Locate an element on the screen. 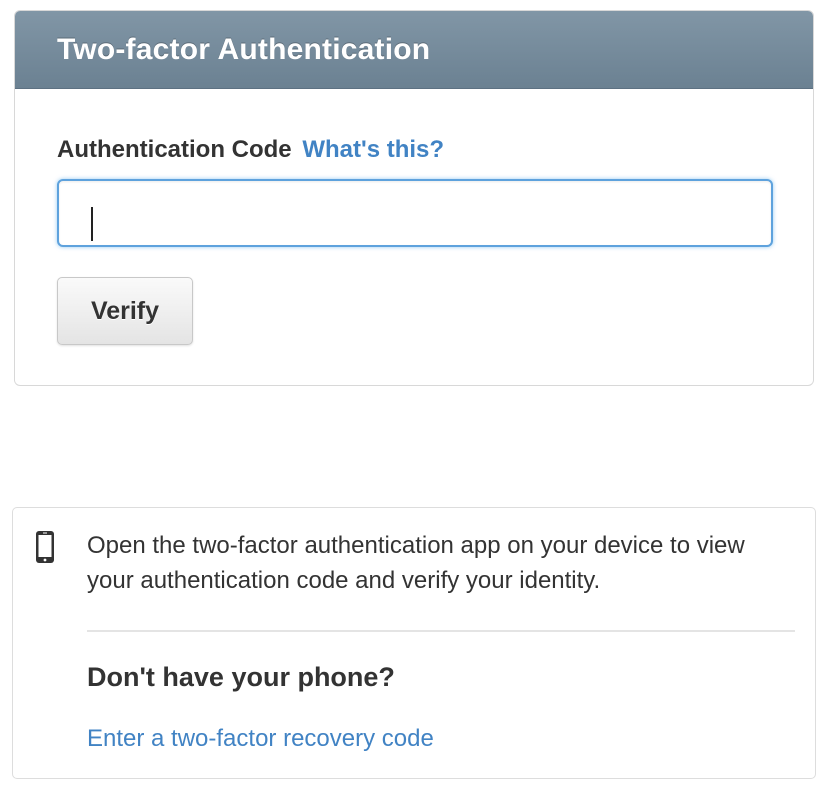  mobile-phone-icon is located at coordinates (45, 547).